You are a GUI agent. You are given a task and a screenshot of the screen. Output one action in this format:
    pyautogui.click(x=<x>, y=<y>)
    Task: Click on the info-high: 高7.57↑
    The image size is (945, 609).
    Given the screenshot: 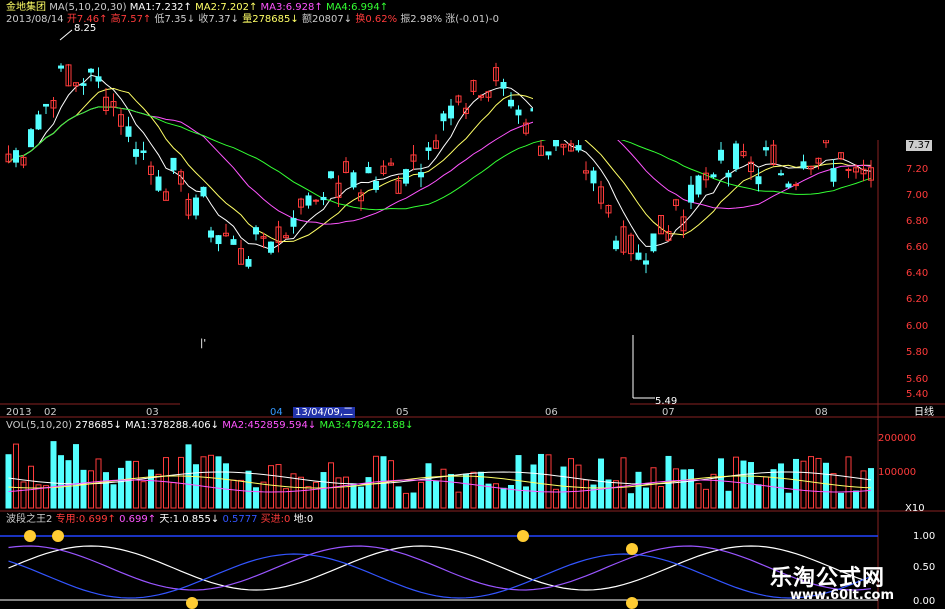 What is the action you would take?
    pyautogui.click(x=131, y=19)
    